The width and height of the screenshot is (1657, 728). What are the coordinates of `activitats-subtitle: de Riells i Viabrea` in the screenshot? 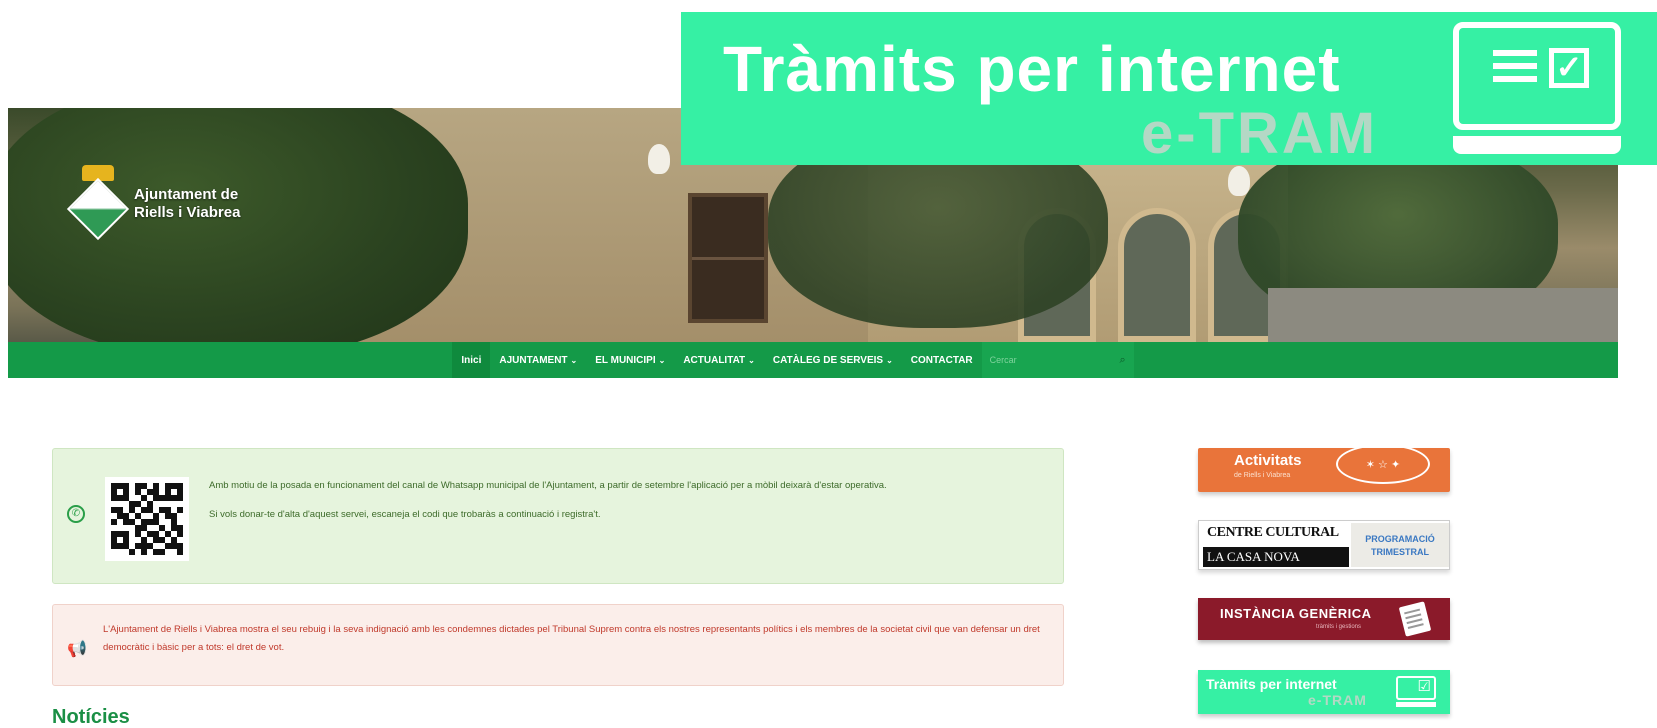 It's located at (1262, 475).